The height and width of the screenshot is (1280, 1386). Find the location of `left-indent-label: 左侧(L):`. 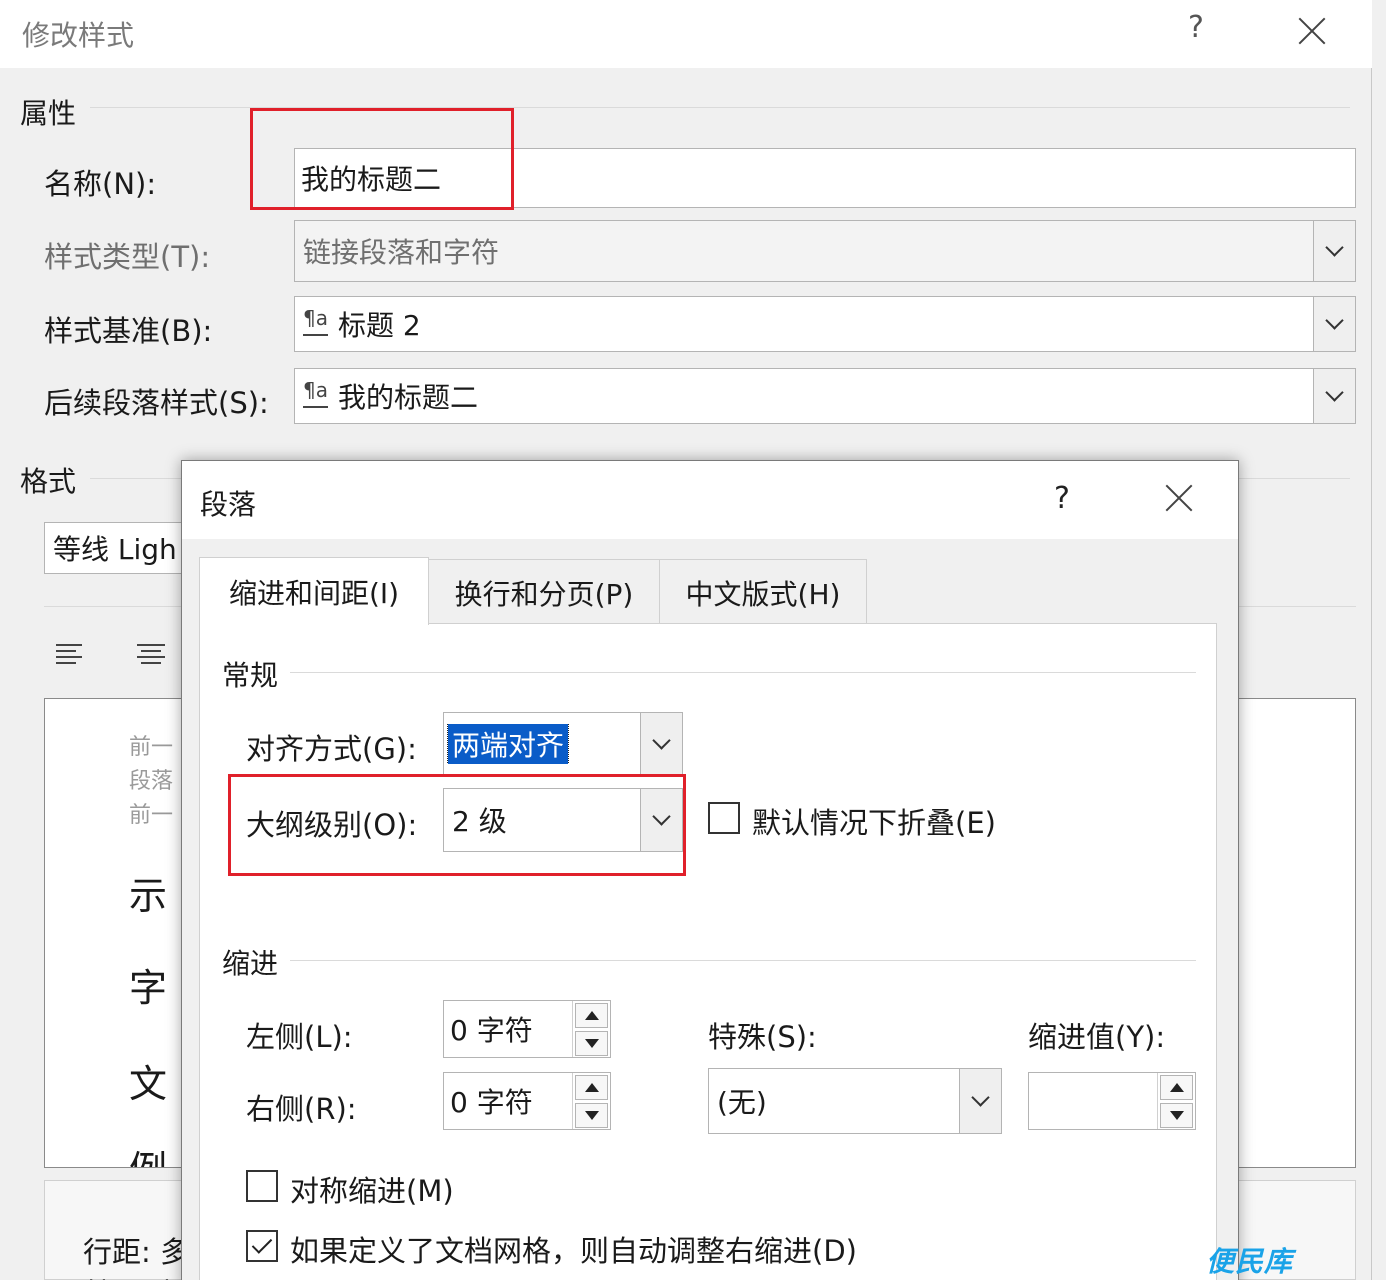

left-indent-label: 左侧(L): is located at coordinates (299, 1037).